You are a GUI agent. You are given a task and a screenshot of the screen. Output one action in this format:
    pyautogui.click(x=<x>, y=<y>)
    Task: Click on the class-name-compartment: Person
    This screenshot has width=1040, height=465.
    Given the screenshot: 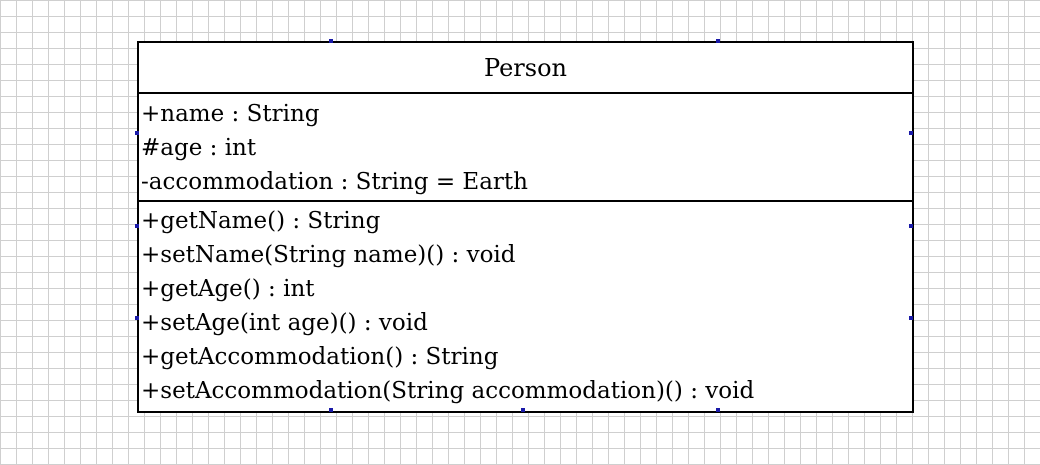 What is the action you would take?
    pyautogui.click(x=525, y=68)
    